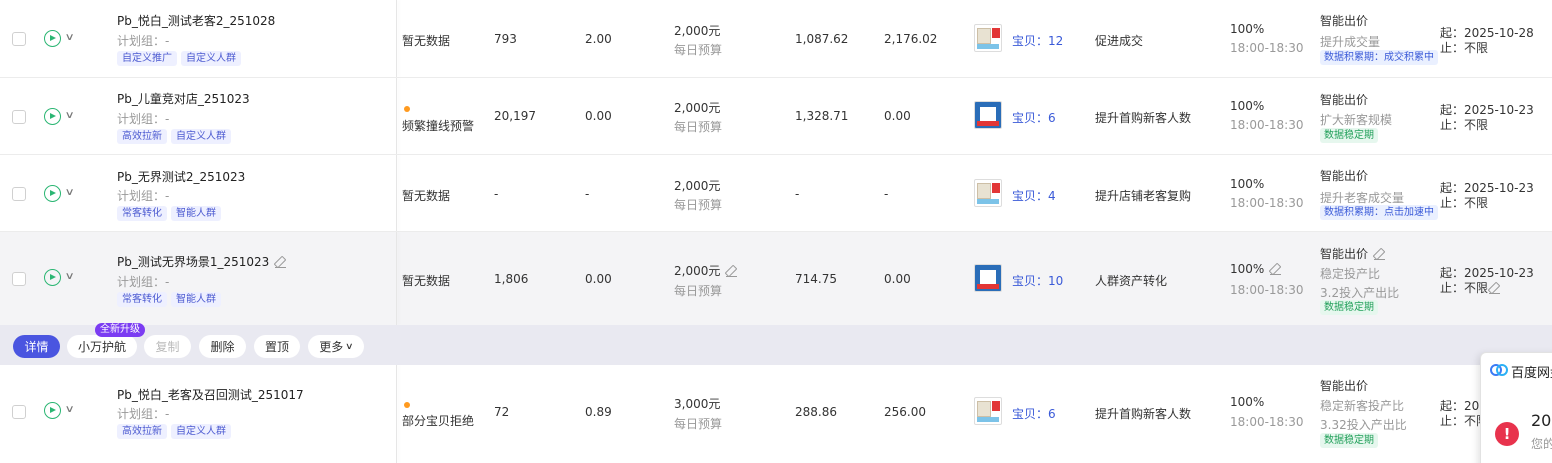 This screenshot has width=1552, height=463. What do you see at coordinates (515, 116) in the screenshot?
I see `metric-1: 20,197` at bounding box center [515, 116].